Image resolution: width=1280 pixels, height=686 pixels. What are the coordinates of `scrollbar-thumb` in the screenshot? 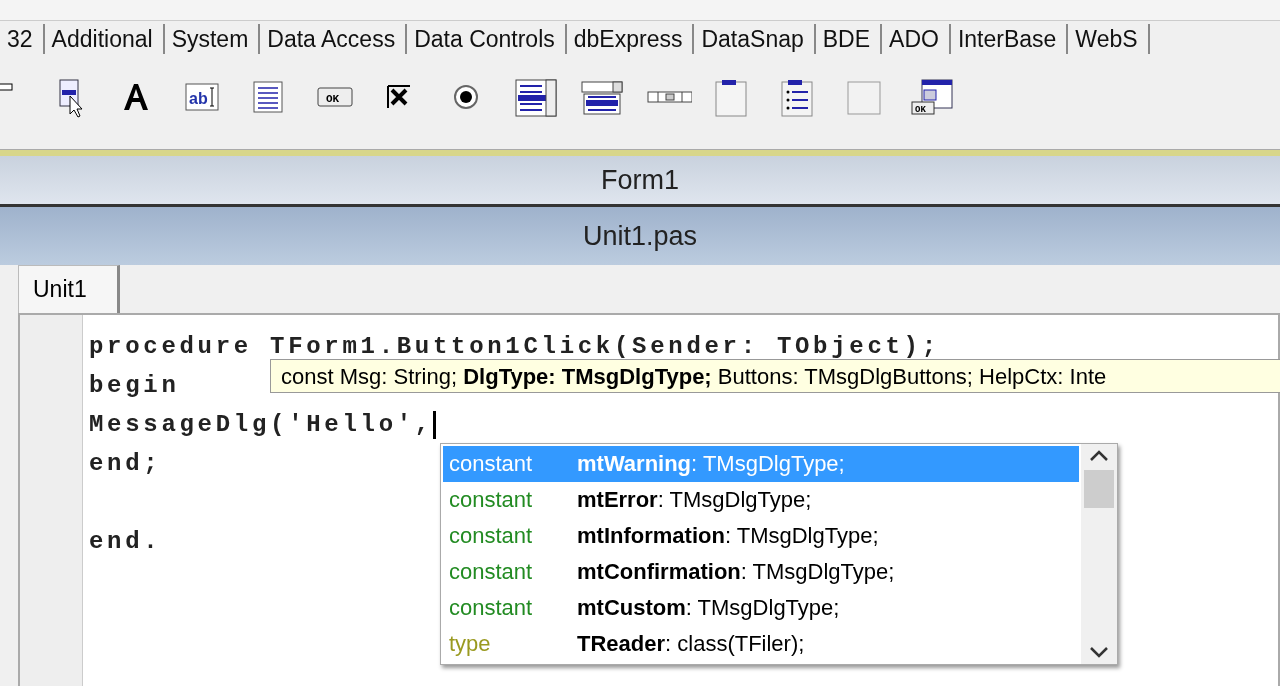 It's located at (1099, 489).